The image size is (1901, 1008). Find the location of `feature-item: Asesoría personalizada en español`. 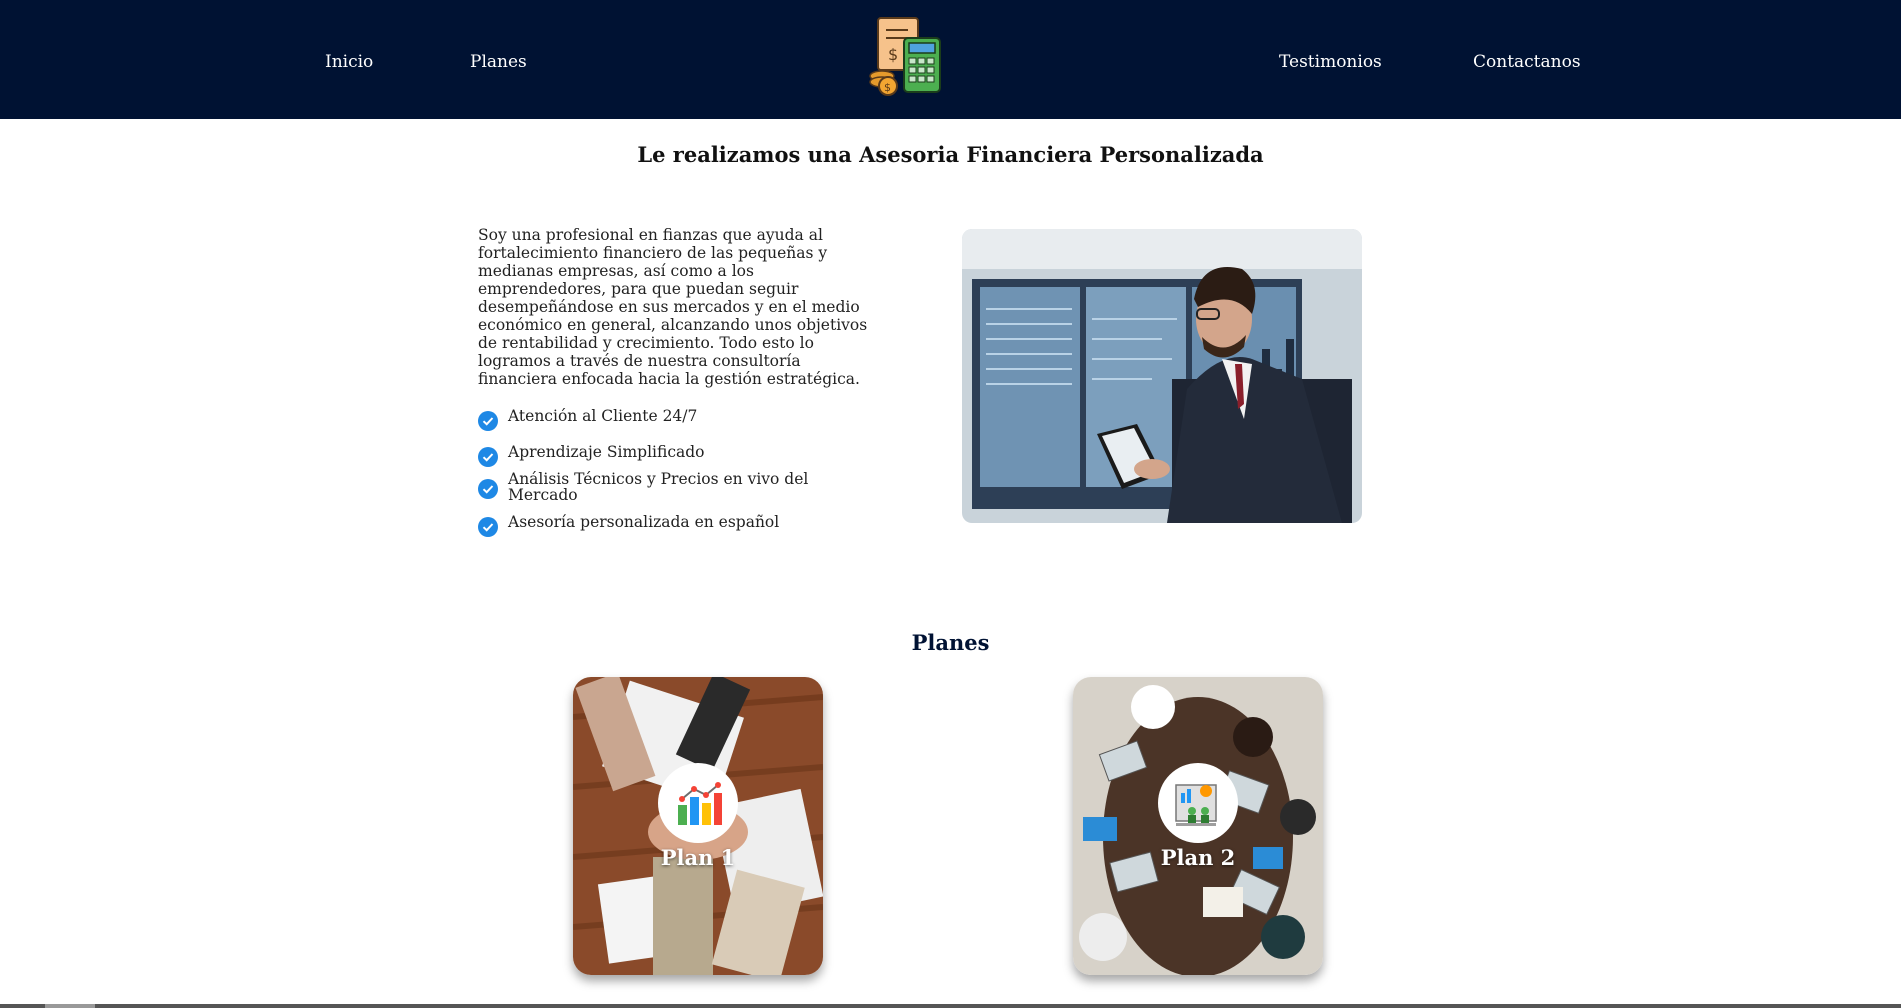

feature-item: Asesoría personalizada en español is located at coordinates (629, 525).